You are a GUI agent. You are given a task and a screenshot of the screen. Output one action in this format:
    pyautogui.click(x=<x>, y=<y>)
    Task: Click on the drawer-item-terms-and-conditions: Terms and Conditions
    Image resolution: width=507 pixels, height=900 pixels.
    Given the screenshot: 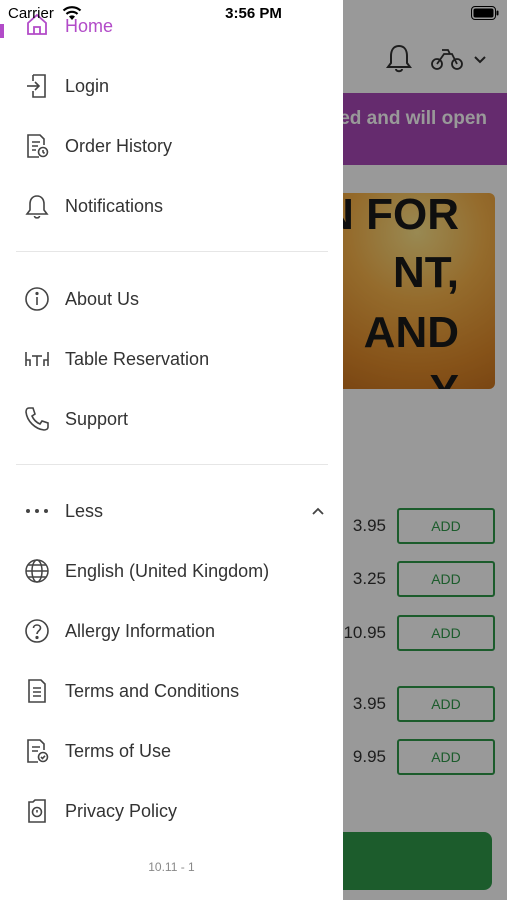 What is the action you would take?
    pyautogui.click(x=171, y=691)
    